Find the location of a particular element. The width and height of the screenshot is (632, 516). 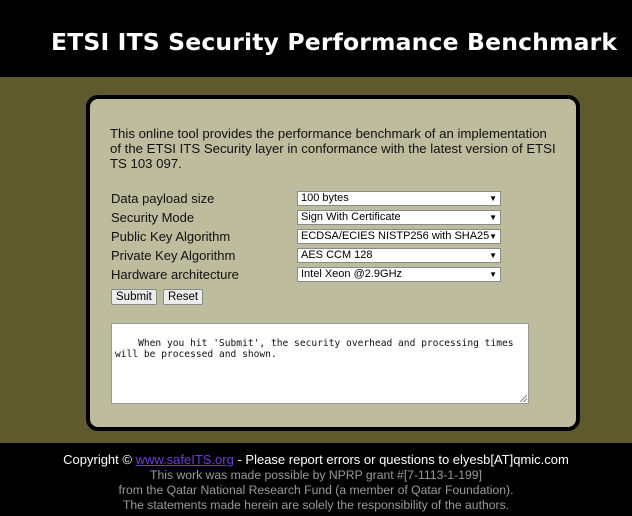

reset-button: Reset is located at coordinates (183, 297).